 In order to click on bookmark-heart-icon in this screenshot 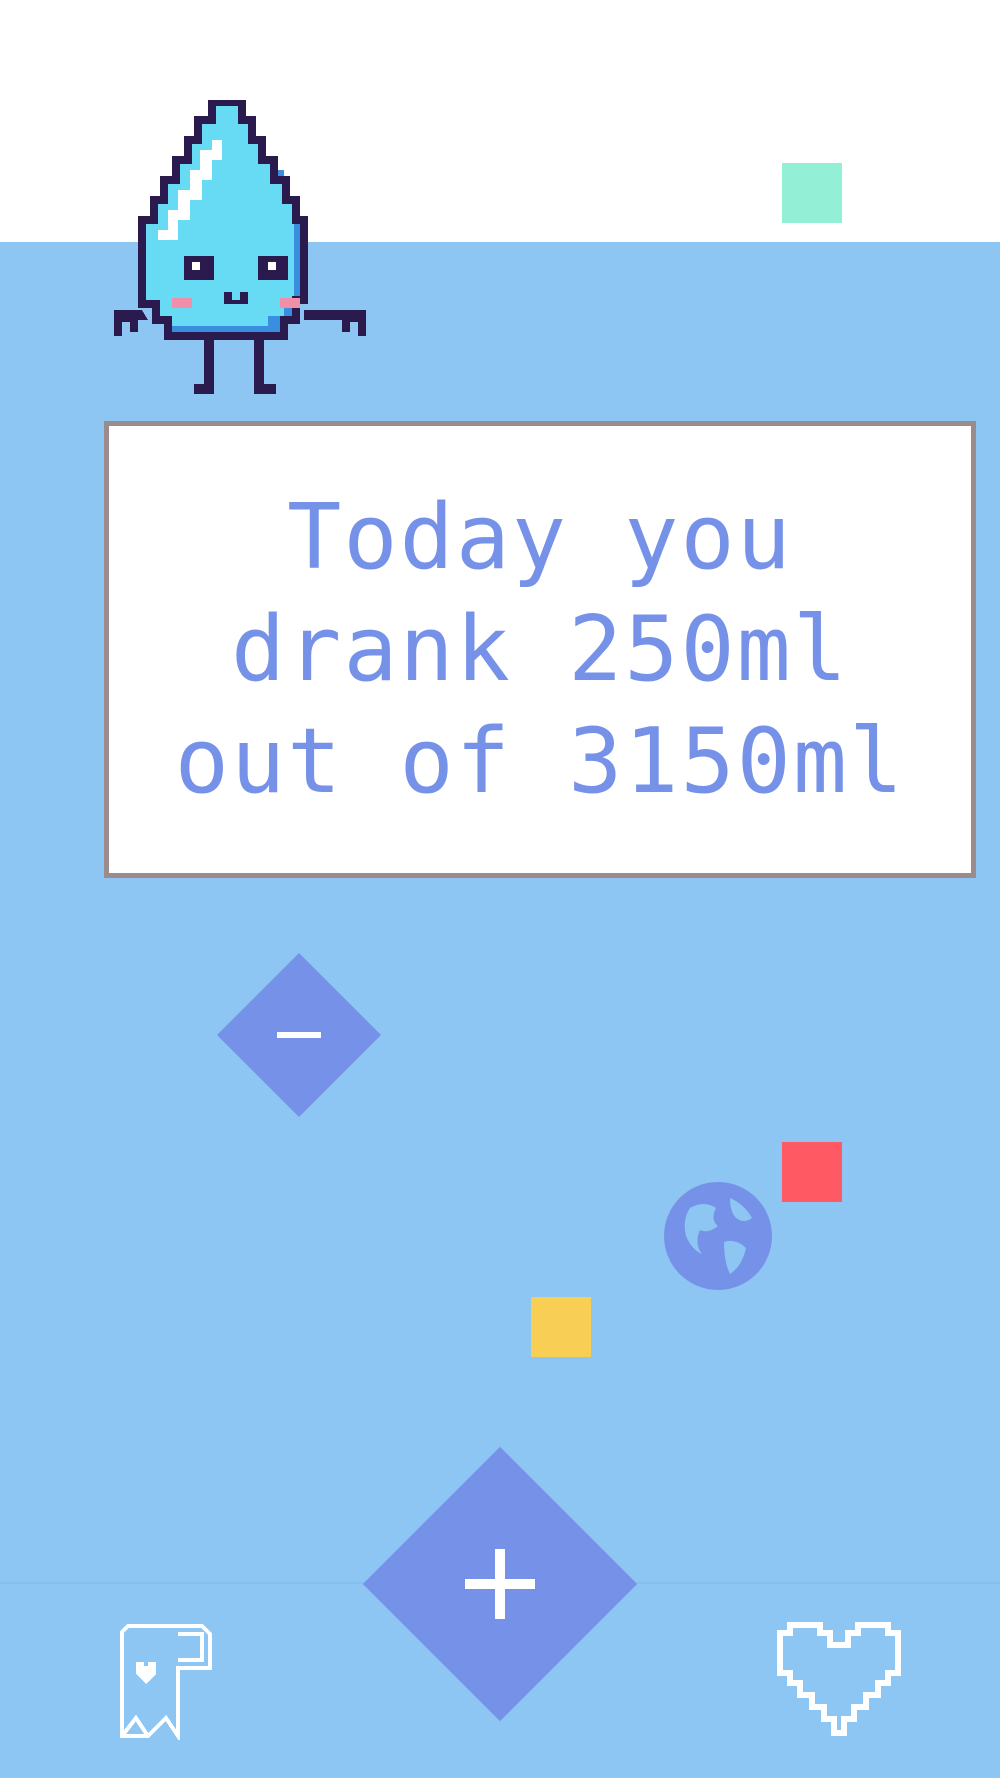, I will do `click(167, 1681)`.